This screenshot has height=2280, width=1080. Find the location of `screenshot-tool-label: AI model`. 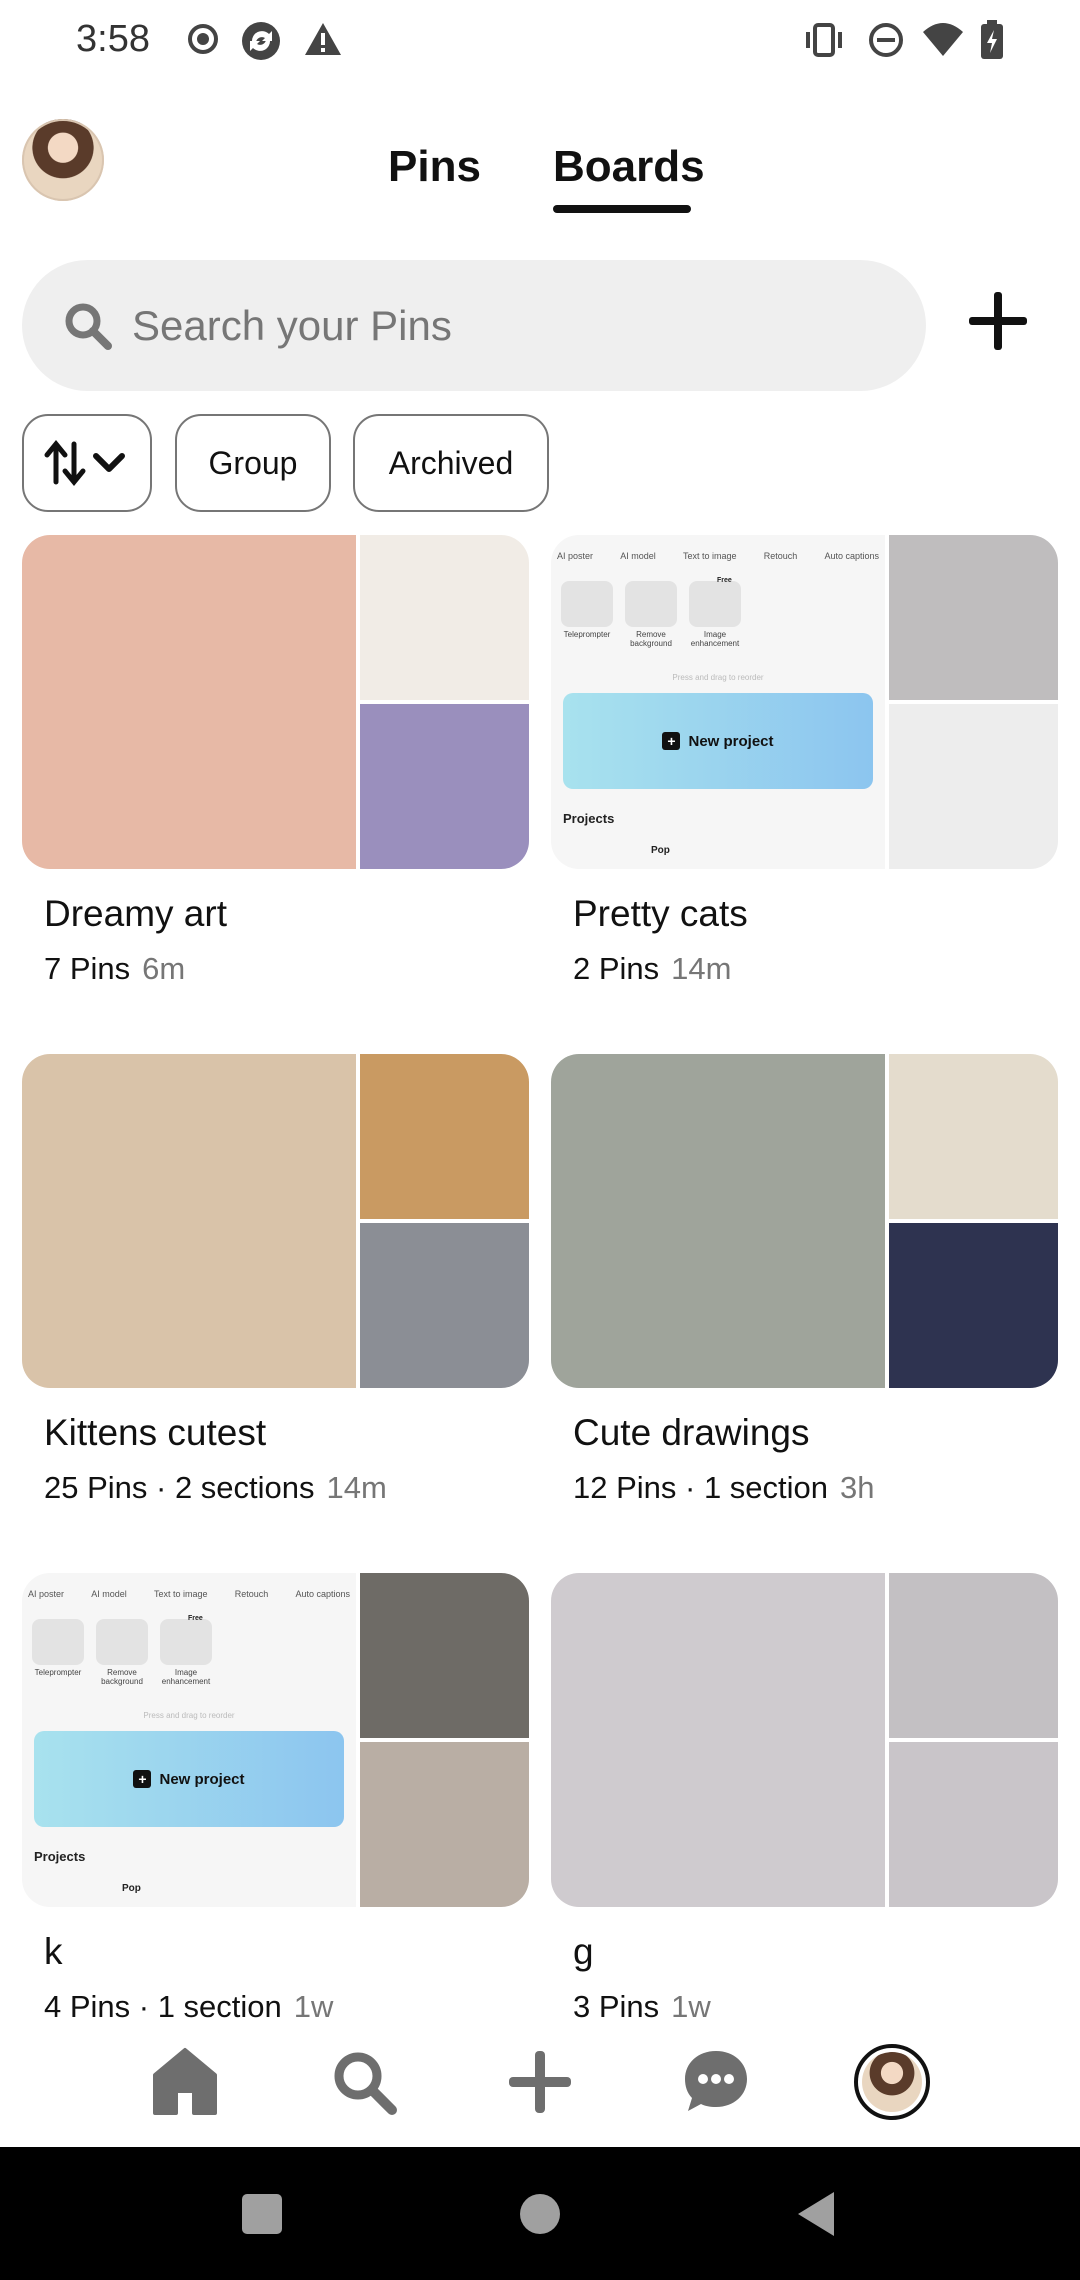

screenshot-tool-label: AI model is located at coordinates (638, 556).